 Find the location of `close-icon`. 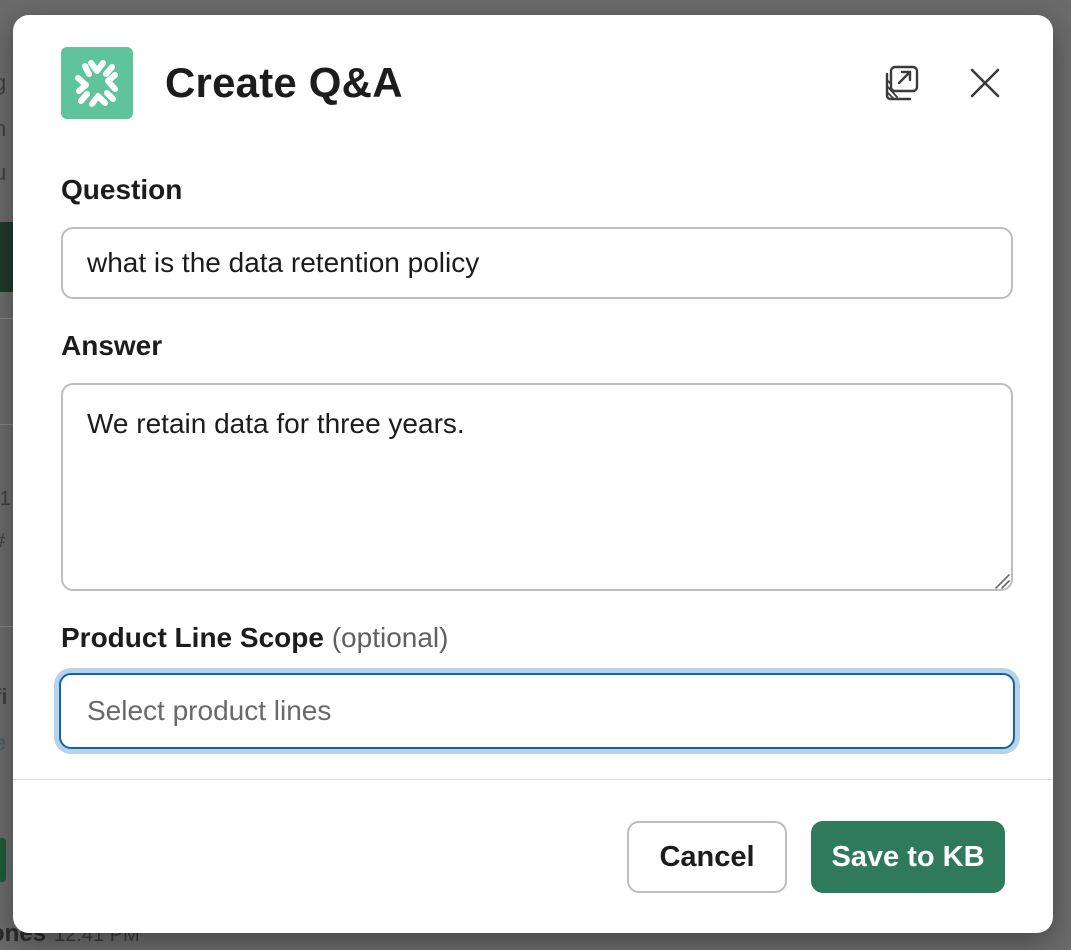

close-icon is located at coordinates (985, 83).